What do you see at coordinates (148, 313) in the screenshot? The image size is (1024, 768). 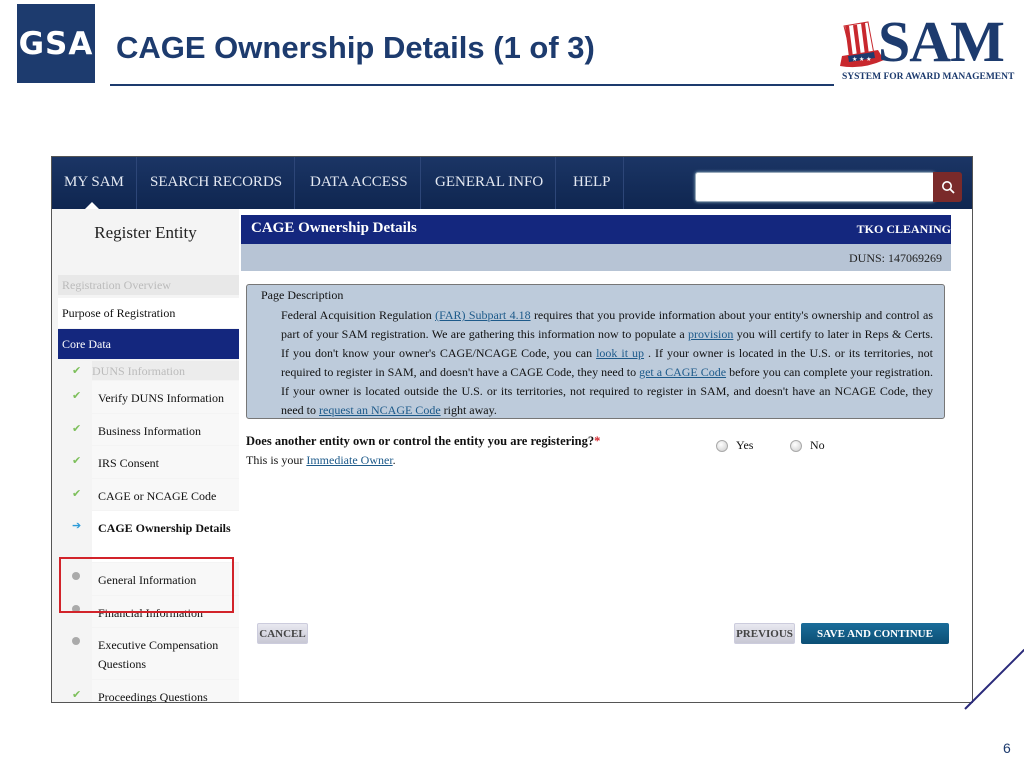 I see `sidebar-item-purpose: Purpose of Registration` at bounding box center [148, 313].